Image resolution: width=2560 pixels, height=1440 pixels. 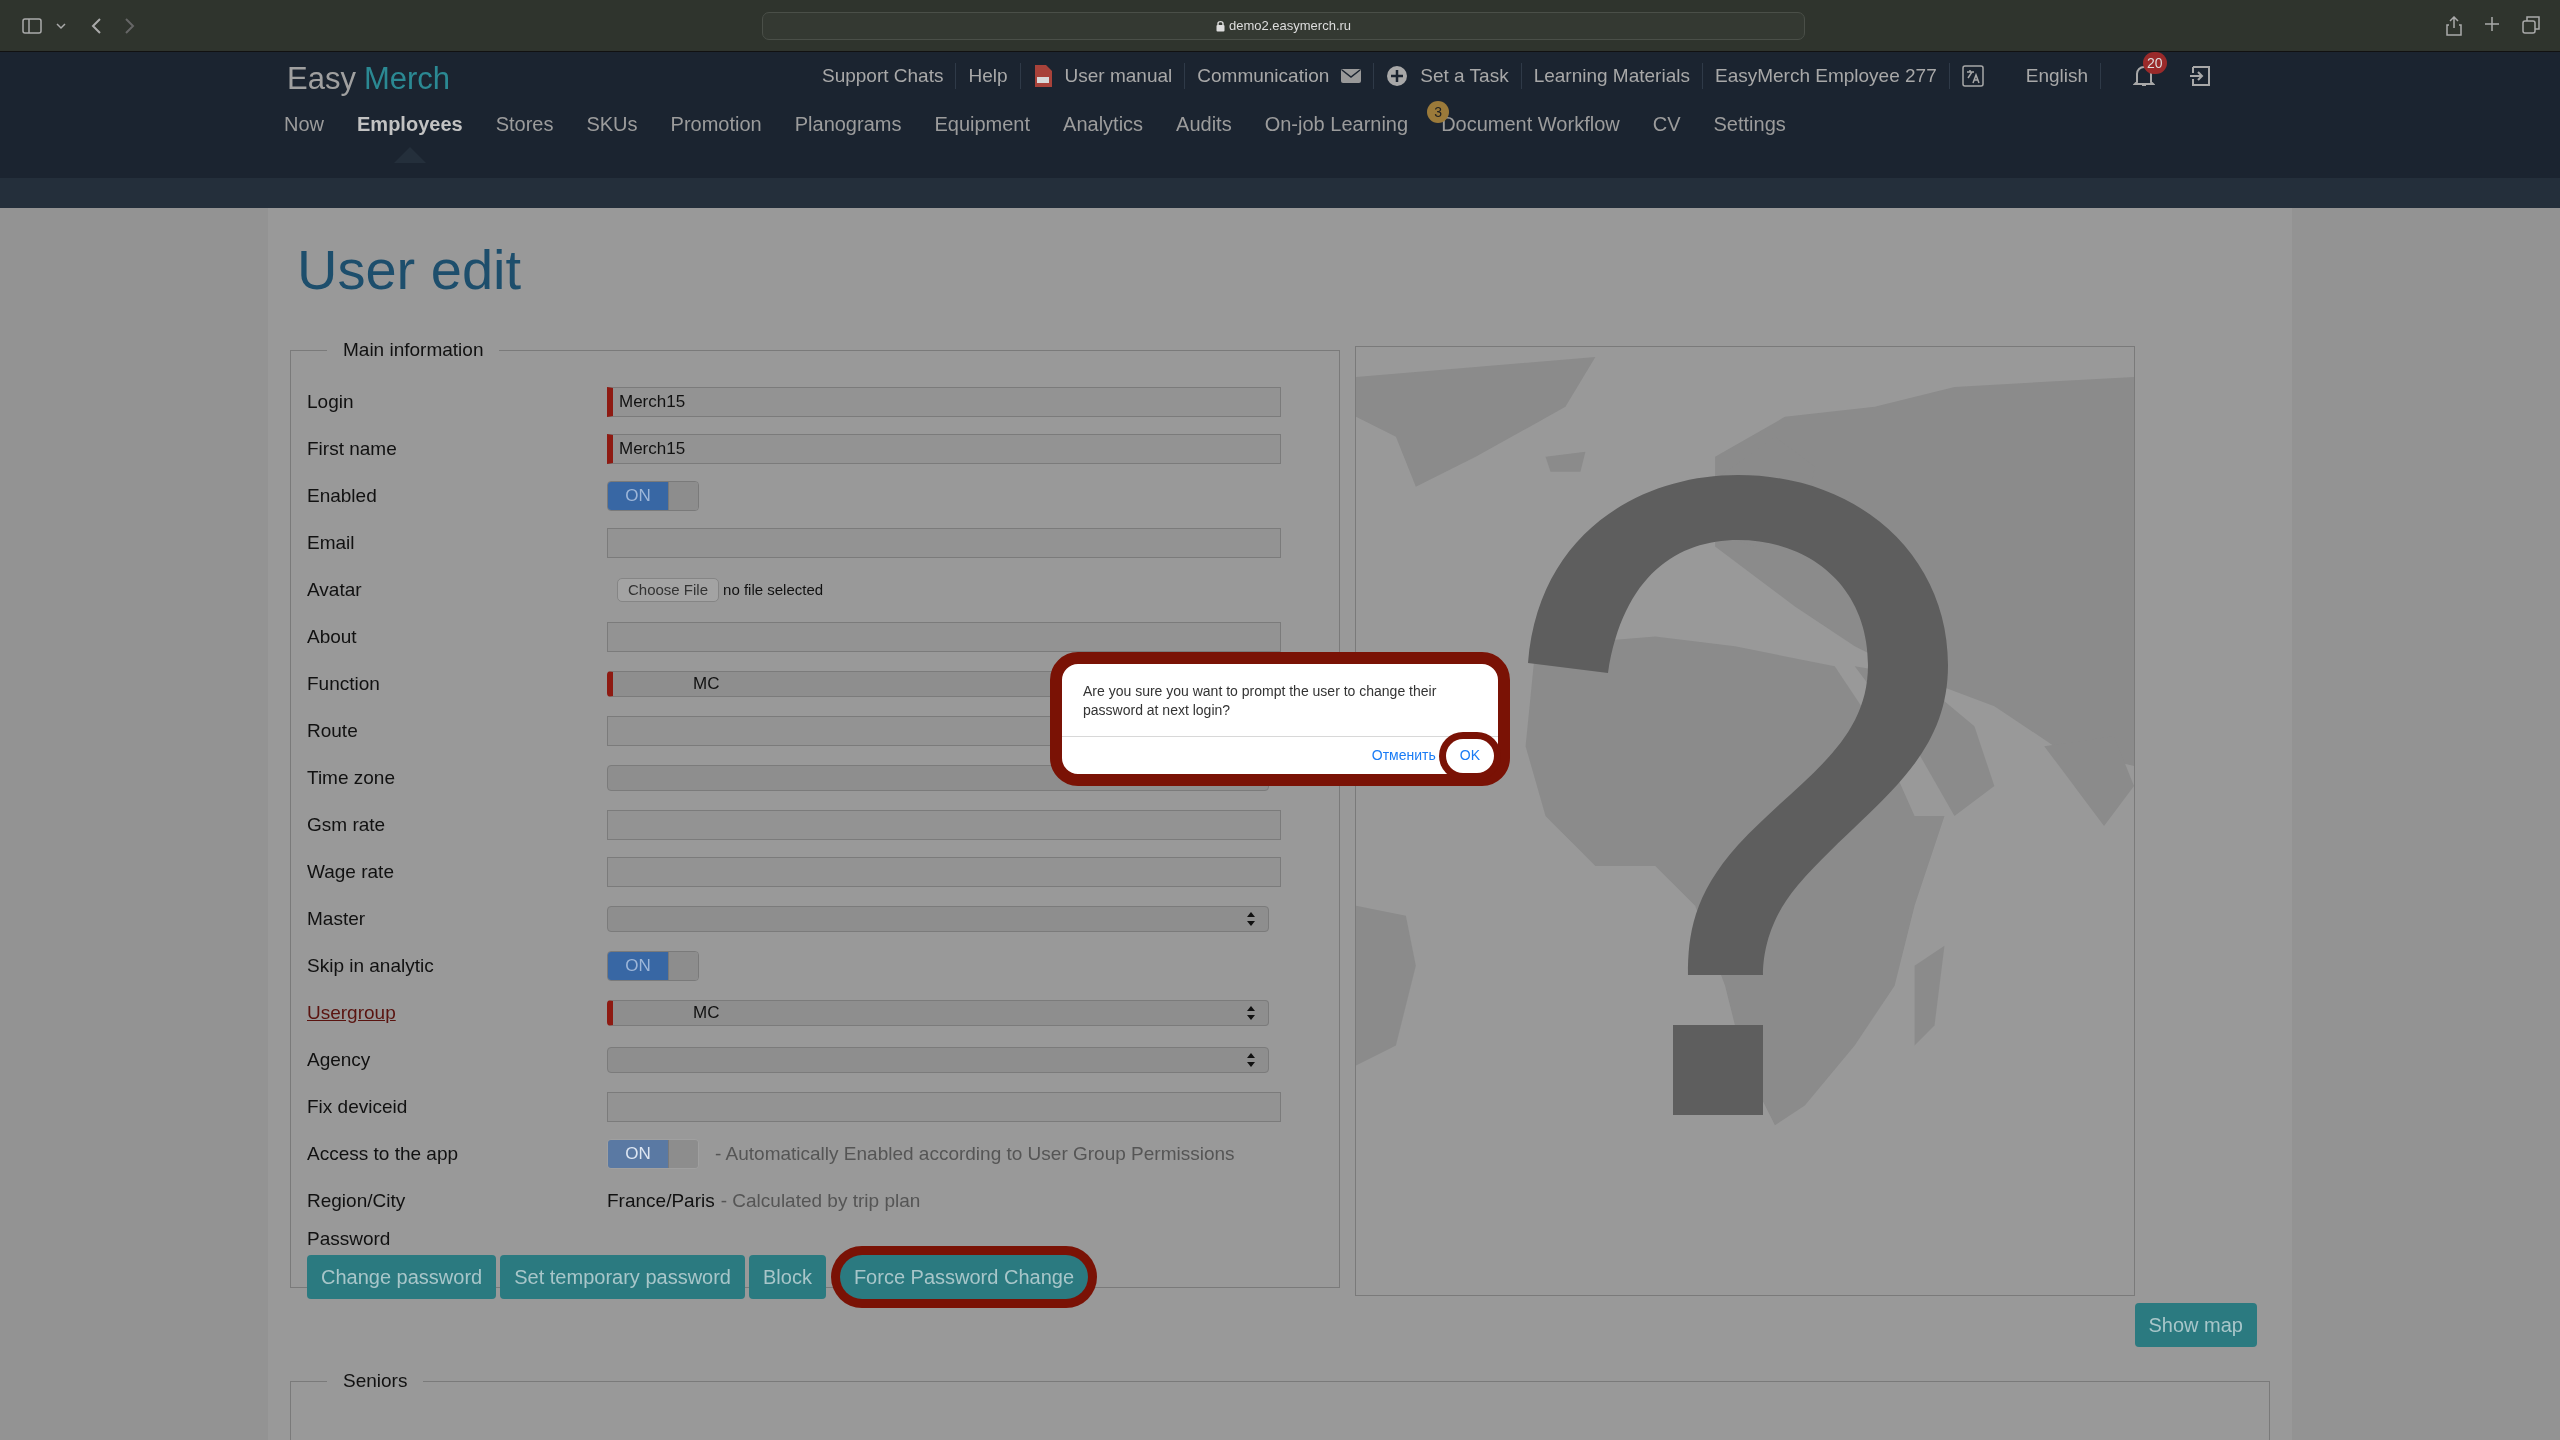 What do you see at coordinates (1042, 76) in the screenshot?
I see `pdf-document-icon` at bounding box center [1042, 76].